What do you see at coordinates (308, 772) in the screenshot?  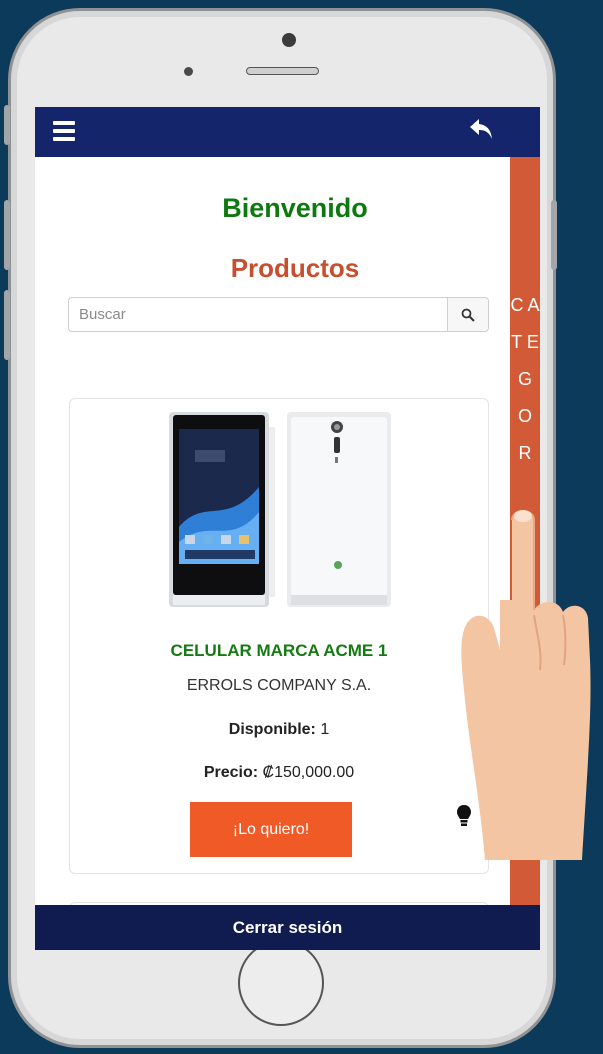 I see `price-value: ₡150,000.00` at bounding box center [308, 772].